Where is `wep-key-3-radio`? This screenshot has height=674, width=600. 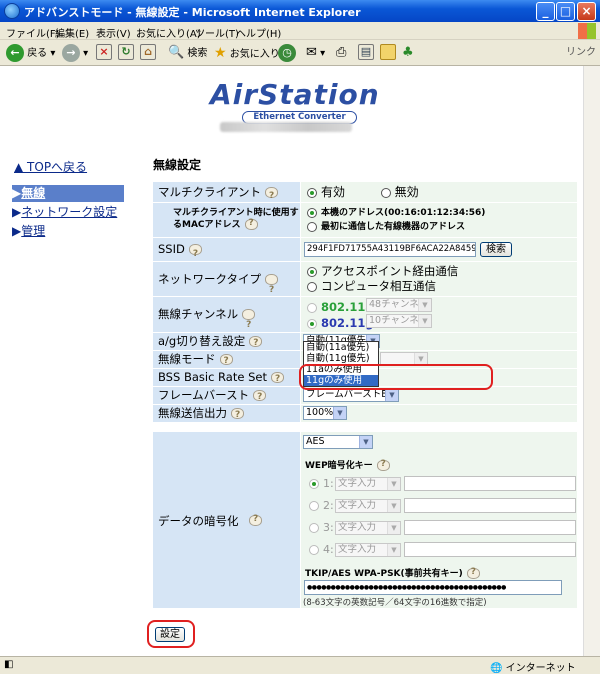 wep-key-3-radio is located at coordinates (314, 528).